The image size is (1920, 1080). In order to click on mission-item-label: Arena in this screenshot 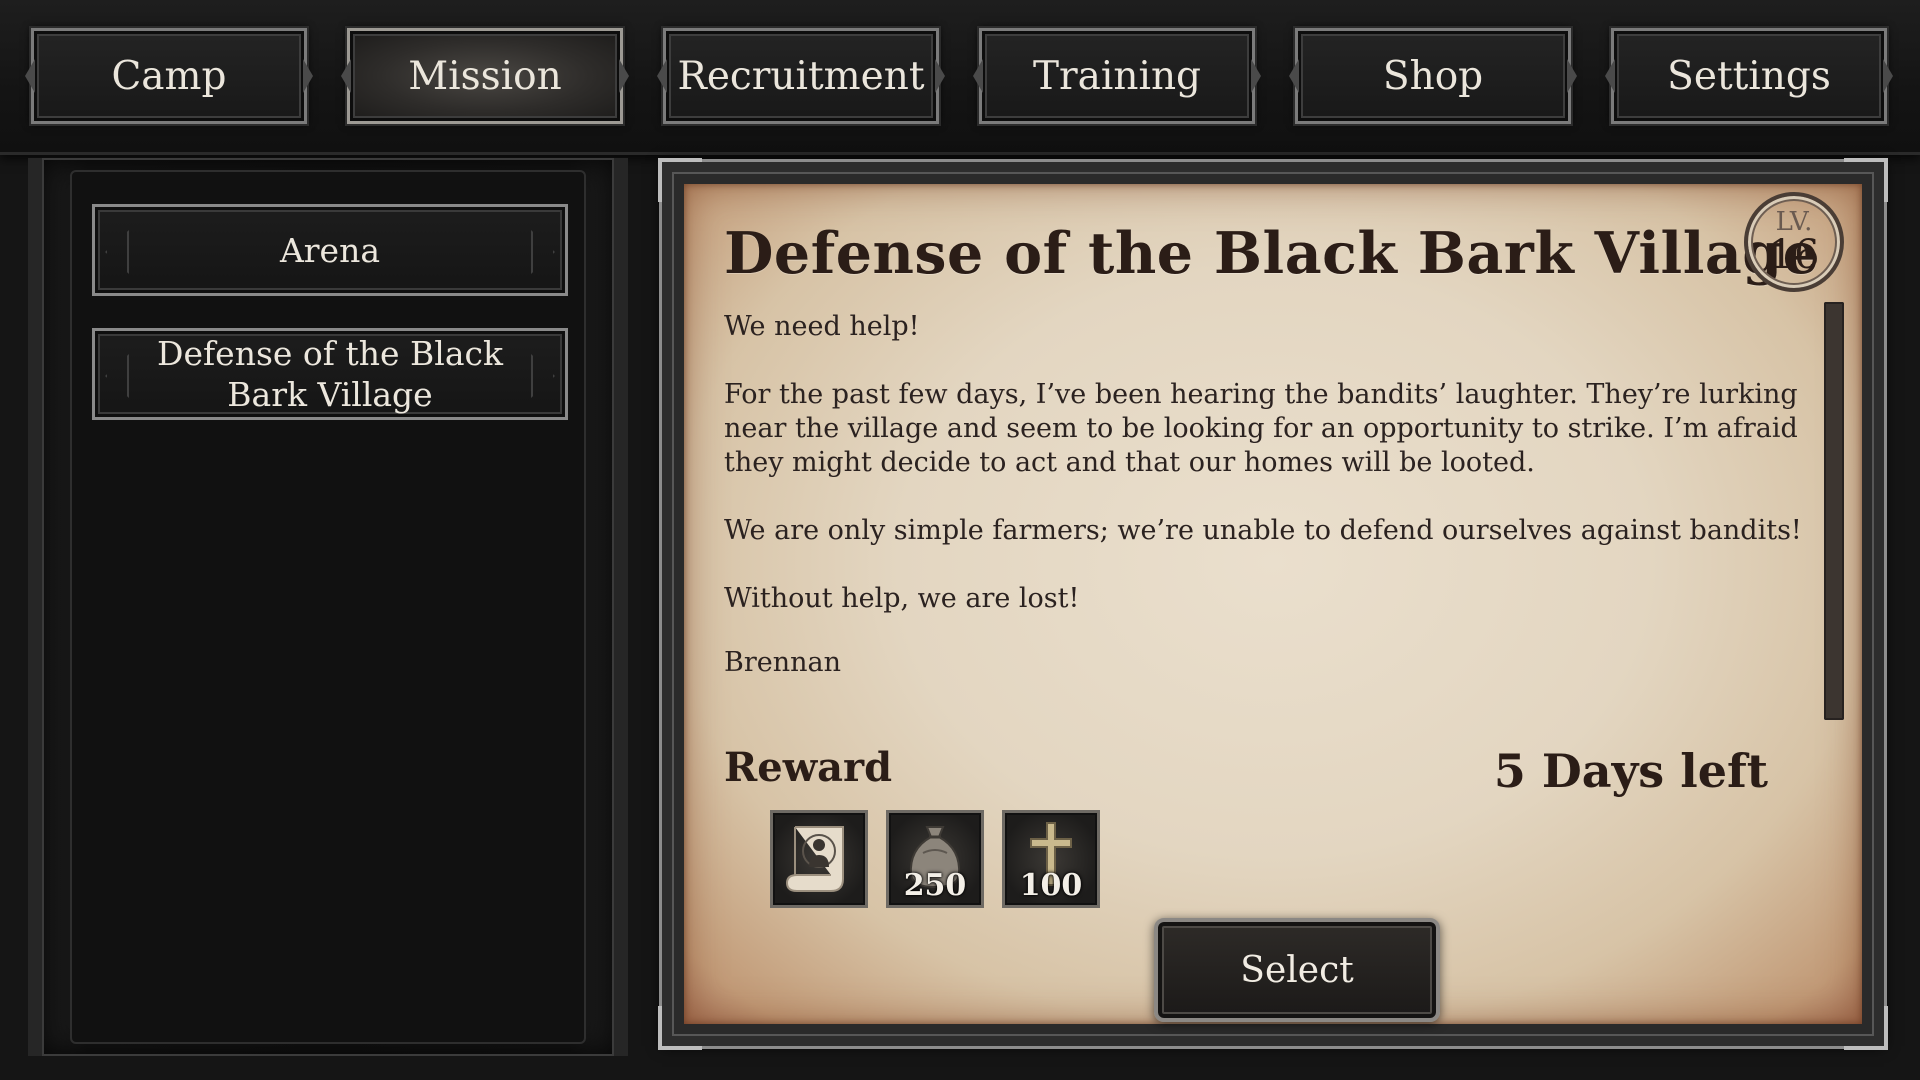, I will do `click(330, 250)`.